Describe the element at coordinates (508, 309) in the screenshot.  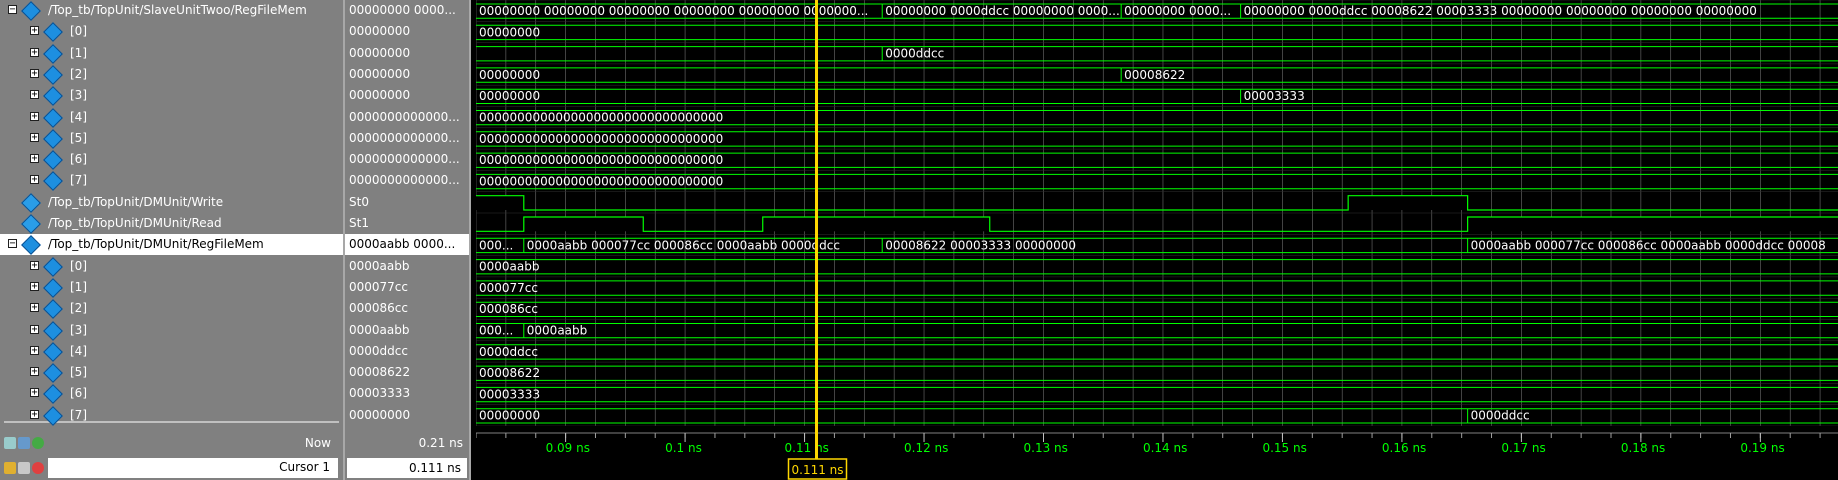
I see `bus-value-label: 000086cc` at that location.